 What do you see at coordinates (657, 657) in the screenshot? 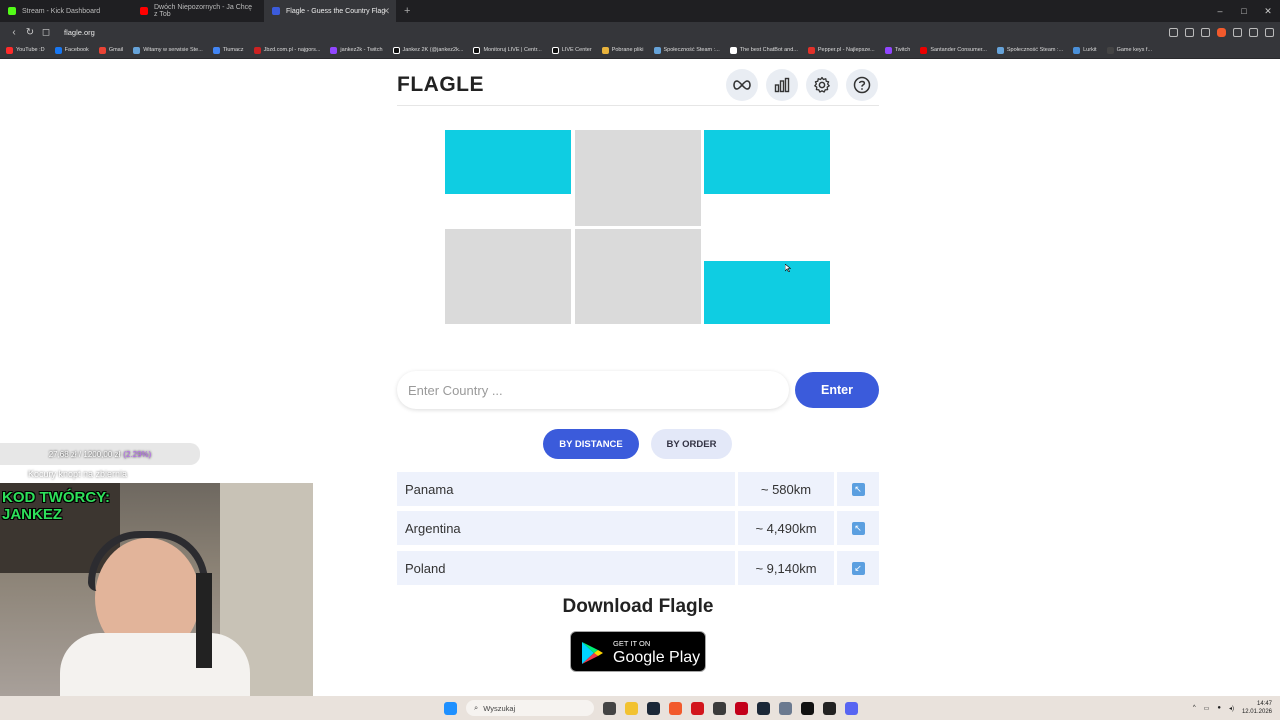
I see `store-name: Google Play` at bounding box center [657, 657].